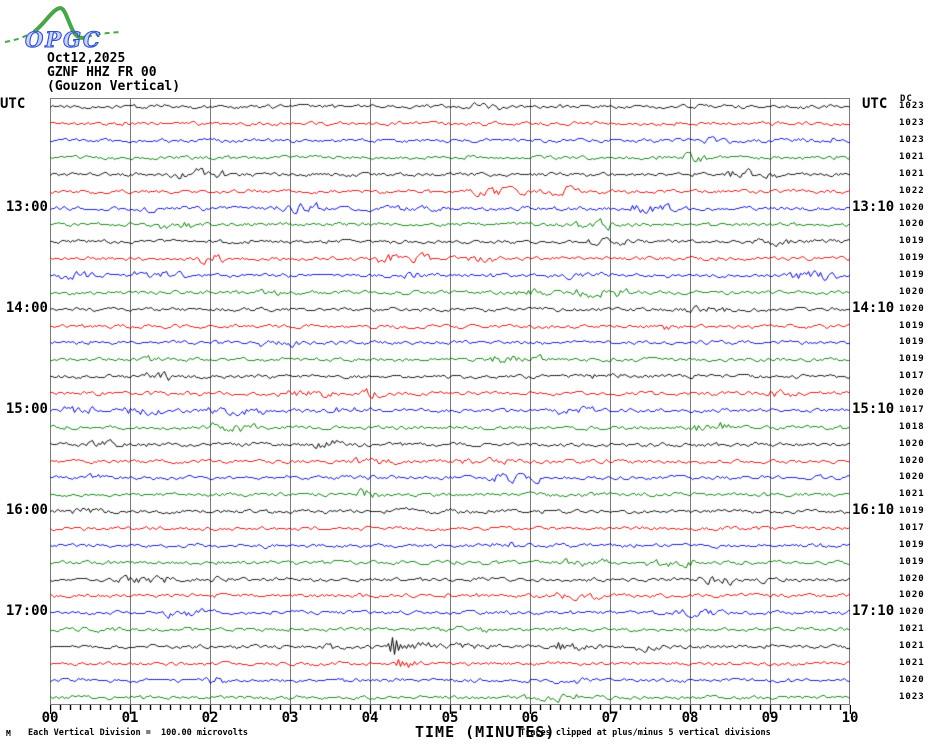 The width and height of the screenshot is (930, 744). What do you see at coordinates (770, 718) in the screenshot?
I see `time-tick-label: 09` at bounding box center [770, 718].